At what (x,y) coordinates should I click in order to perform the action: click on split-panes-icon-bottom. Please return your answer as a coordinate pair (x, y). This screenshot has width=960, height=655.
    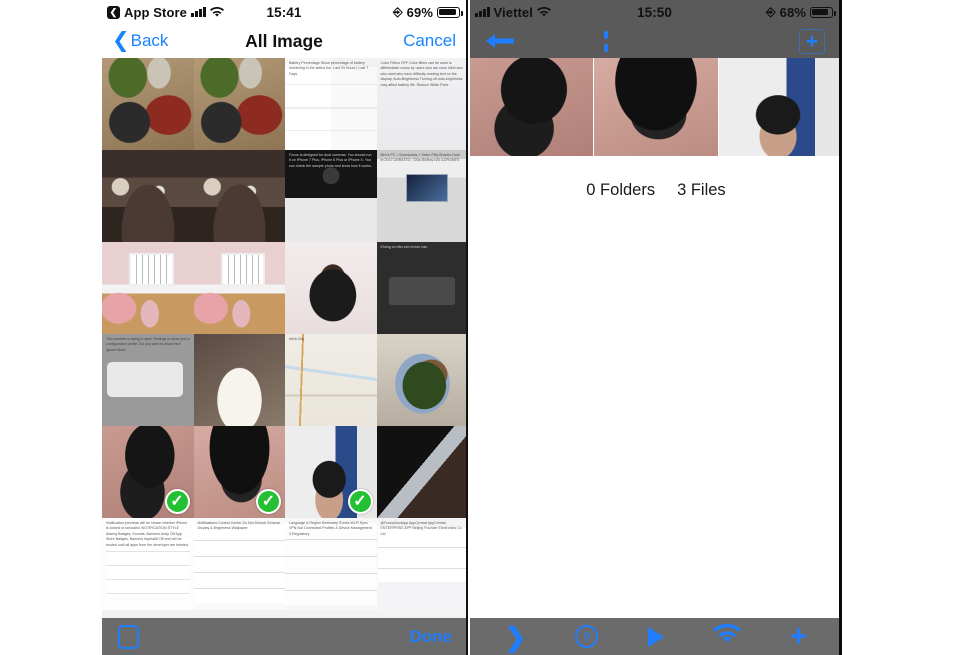
    Looking at the image, I should click on (605, 47).